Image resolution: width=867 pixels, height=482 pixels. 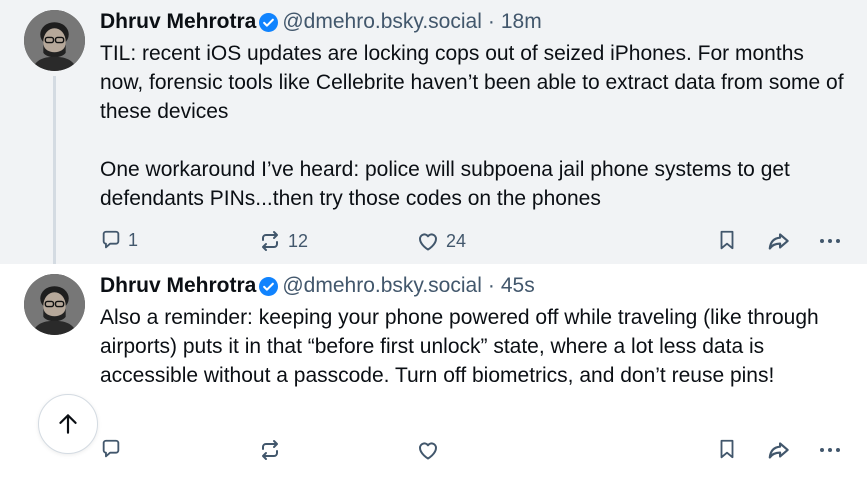 I want to click on repost-button, so click(x=273, y=450).